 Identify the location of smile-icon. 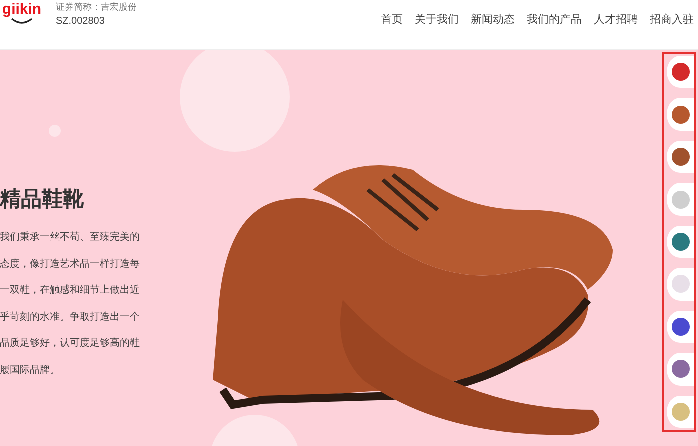
(22, 21).